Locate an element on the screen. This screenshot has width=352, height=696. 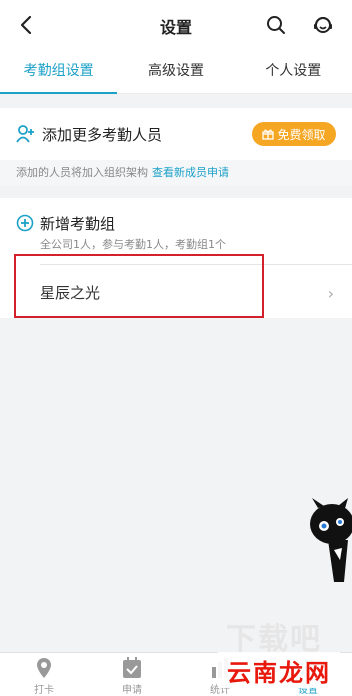
hint-text: 添加的人员将加入组织架构 is located at coordinates (82, 172).